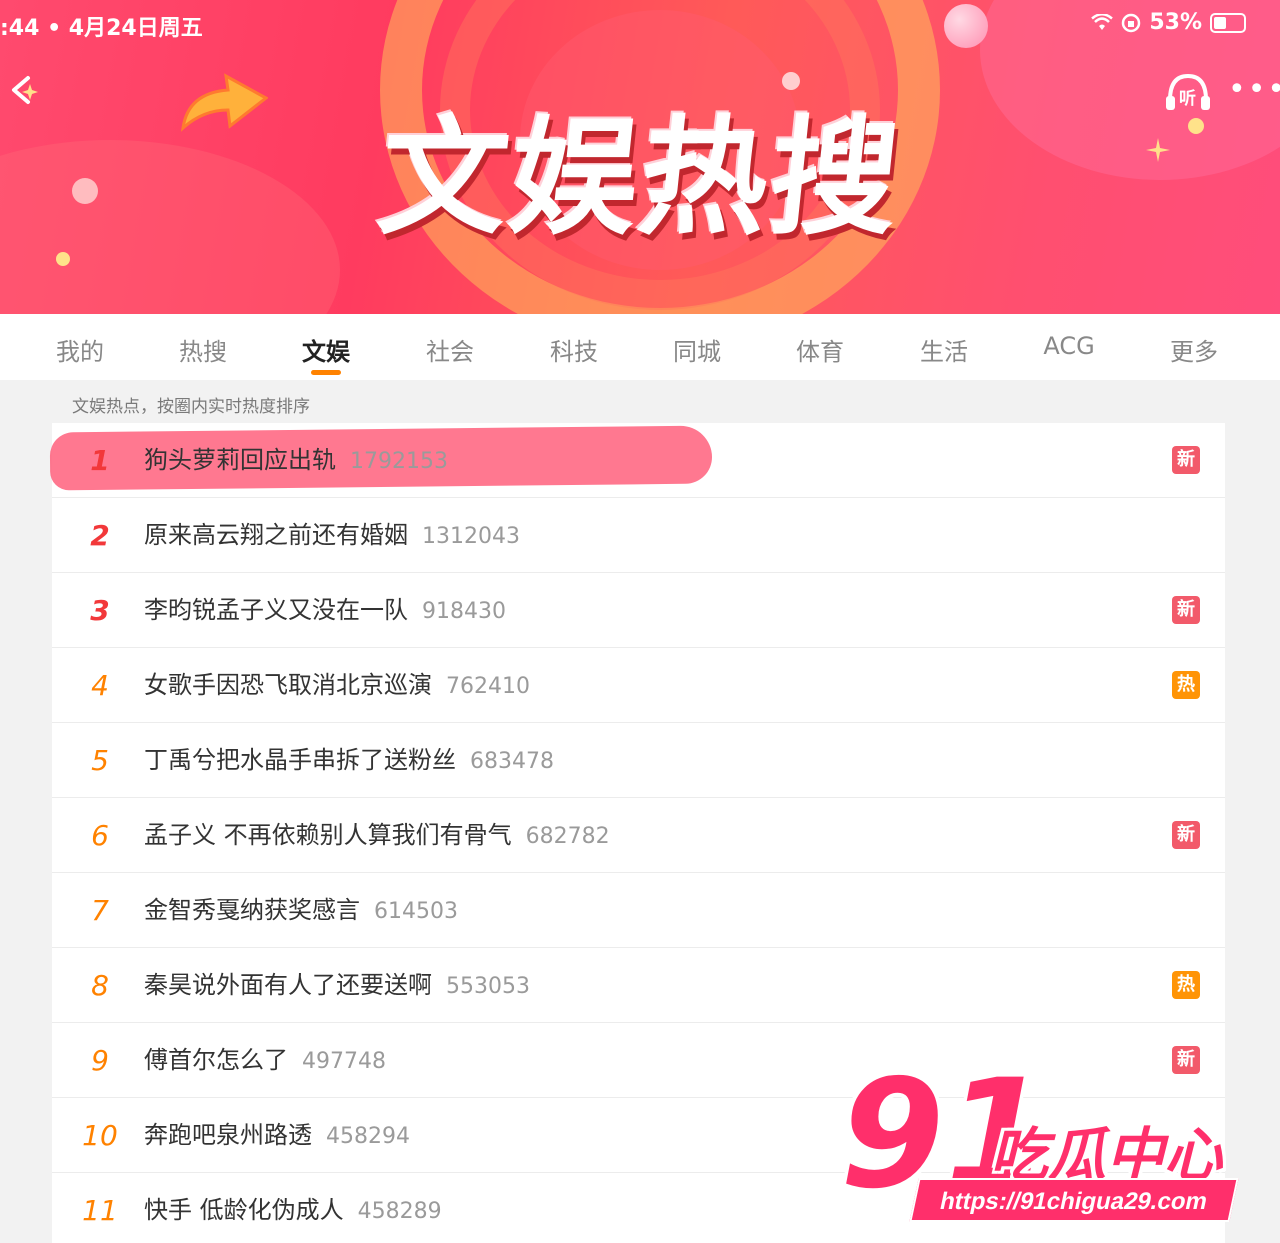 The width and height of the screenshot is (1280, 1243). I want to click on back-arrow-icon, so click(25, 90).